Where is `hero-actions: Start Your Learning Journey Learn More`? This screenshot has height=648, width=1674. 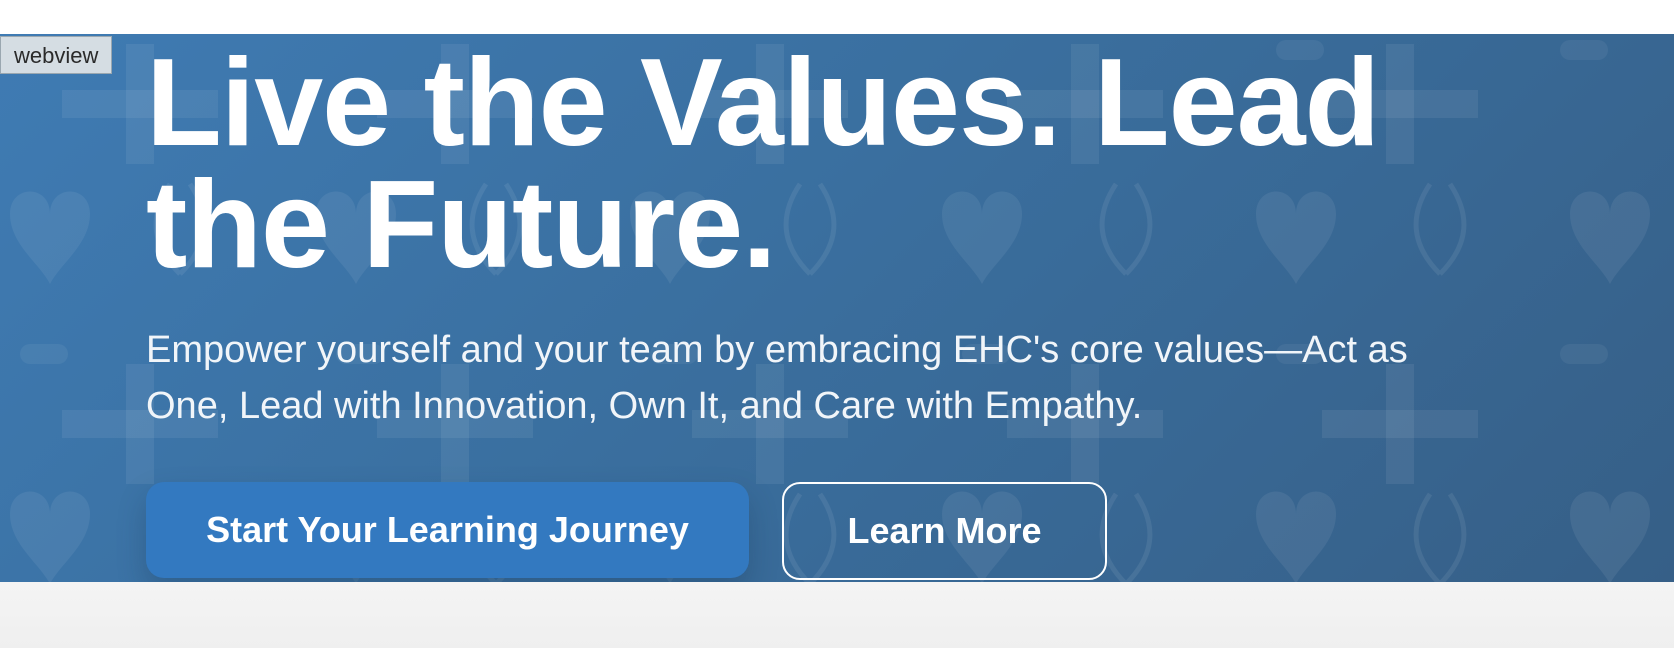
hero-actions: Start Your Learning Journey Learn More is located at coordinates (626, 531).